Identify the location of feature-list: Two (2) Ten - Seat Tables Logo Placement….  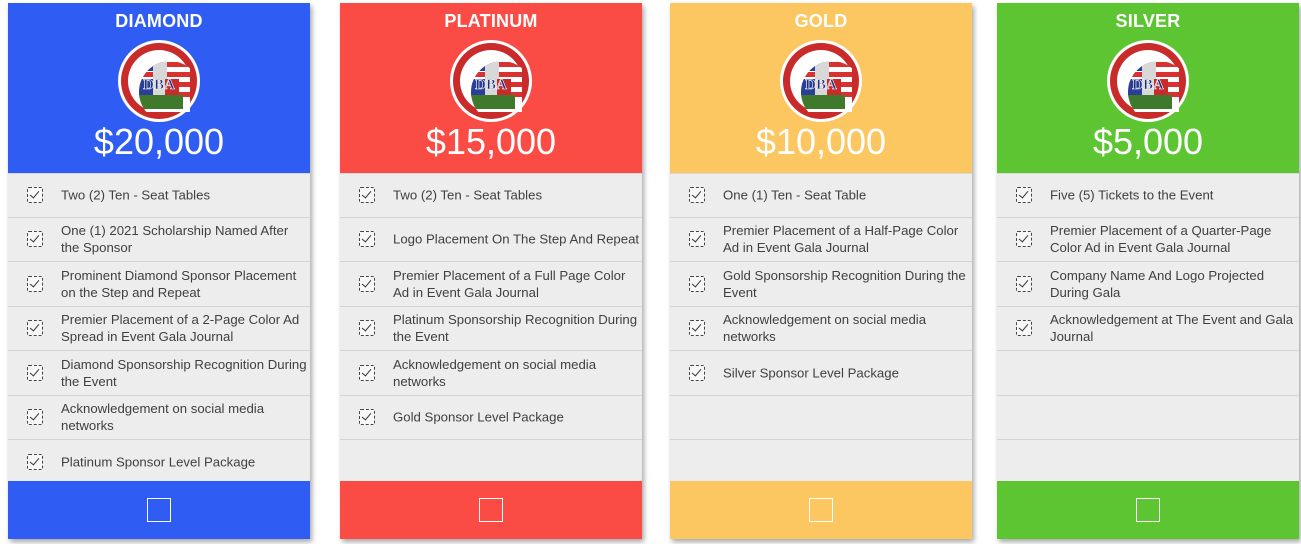
(491, 329).